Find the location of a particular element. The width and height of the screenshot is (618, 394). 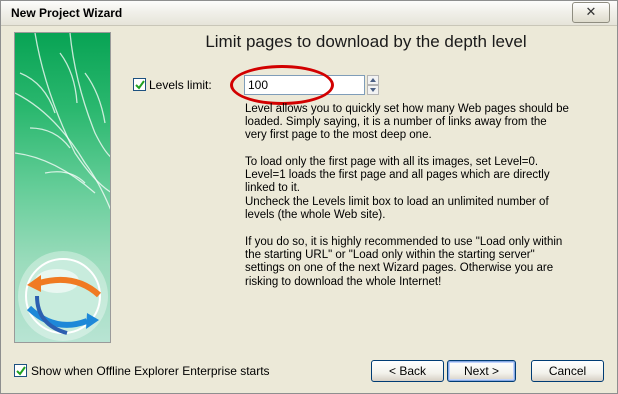

spinner-up-button is located at coordinates (373, 80).